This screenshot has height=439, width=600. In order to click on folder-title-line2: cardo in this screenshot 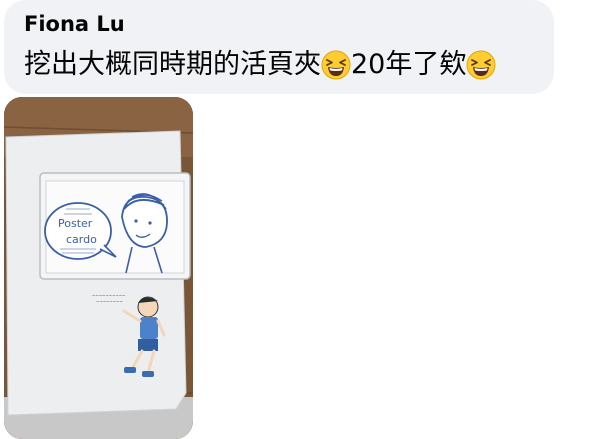, I will do `click(81, 239)`.